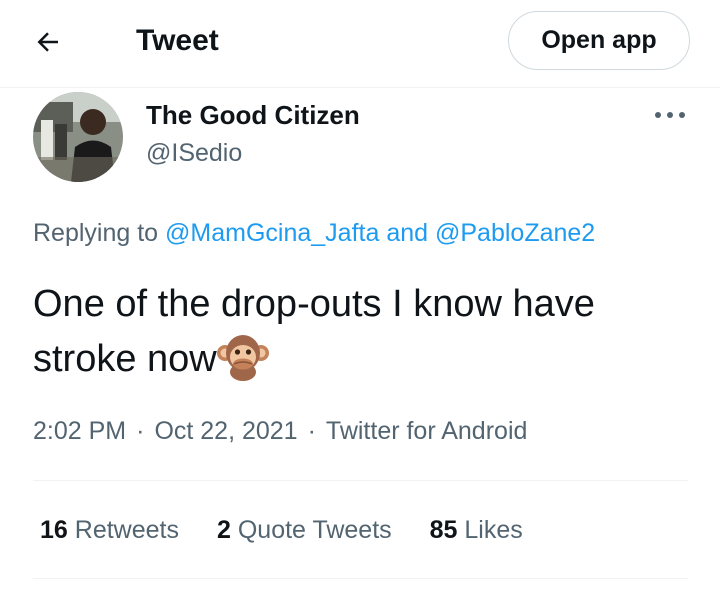 This screenshot has width=720, height=590. I want to click on tweet-meta: 2:02 PM · Oct 22, 2021 · Twitter for Android, so click(280, 431).